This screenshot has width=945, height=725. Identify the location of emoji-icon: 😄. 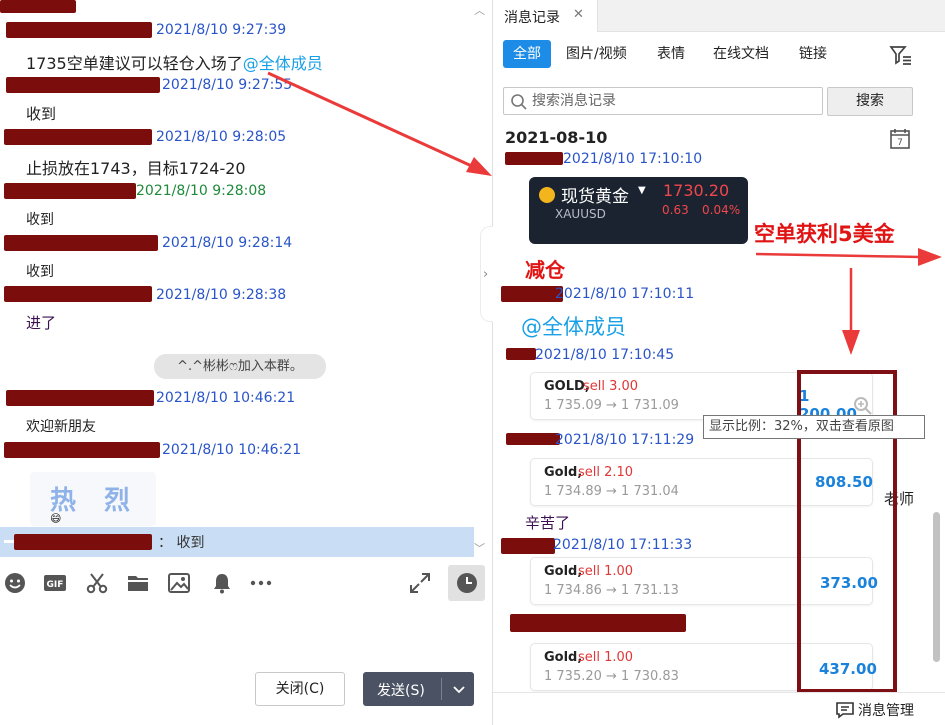
(56, 518).